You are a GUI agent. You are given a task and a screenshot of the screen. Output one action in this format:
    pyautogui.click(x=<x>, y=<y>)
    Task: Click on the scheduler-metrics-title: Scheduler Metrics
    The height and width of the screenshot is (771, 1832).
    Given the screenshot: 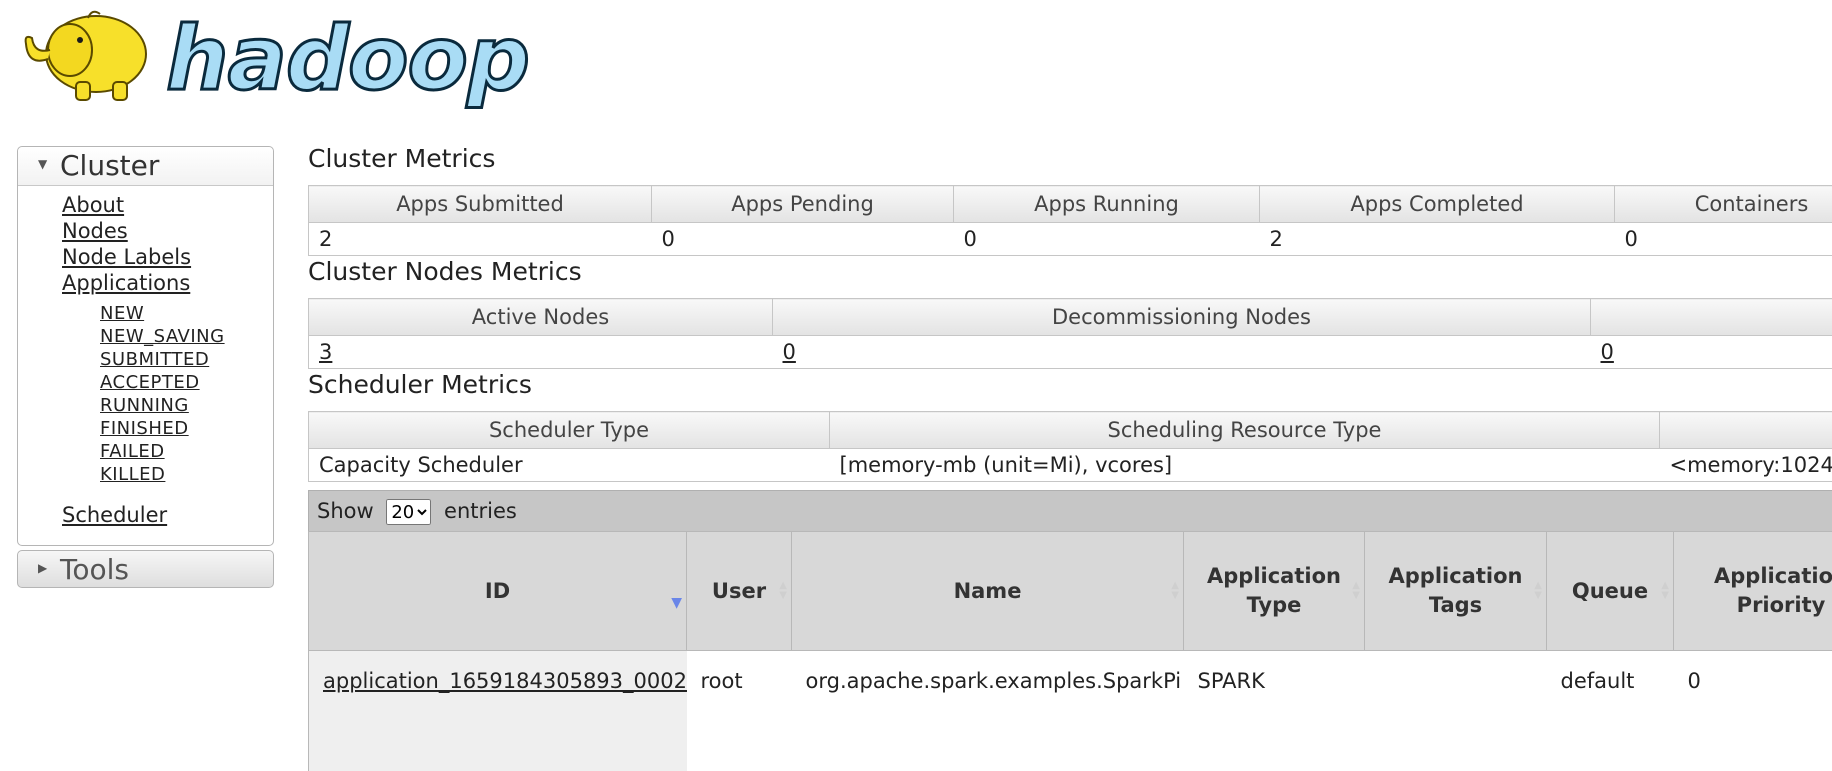 What is the action you would take?
    pyautogui.click(x=420, y=384)
    